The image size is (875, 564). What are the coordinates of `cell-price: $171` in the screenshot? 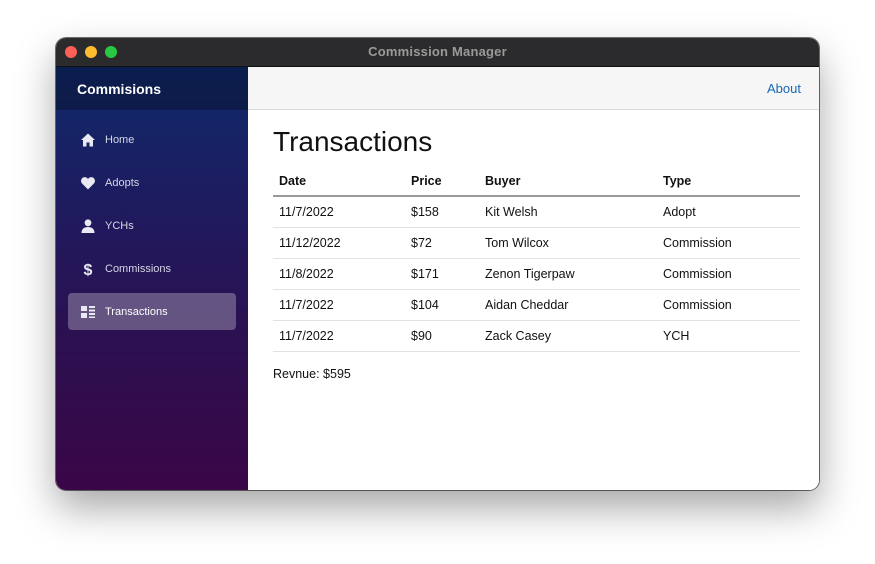 It's located at (442, 274).